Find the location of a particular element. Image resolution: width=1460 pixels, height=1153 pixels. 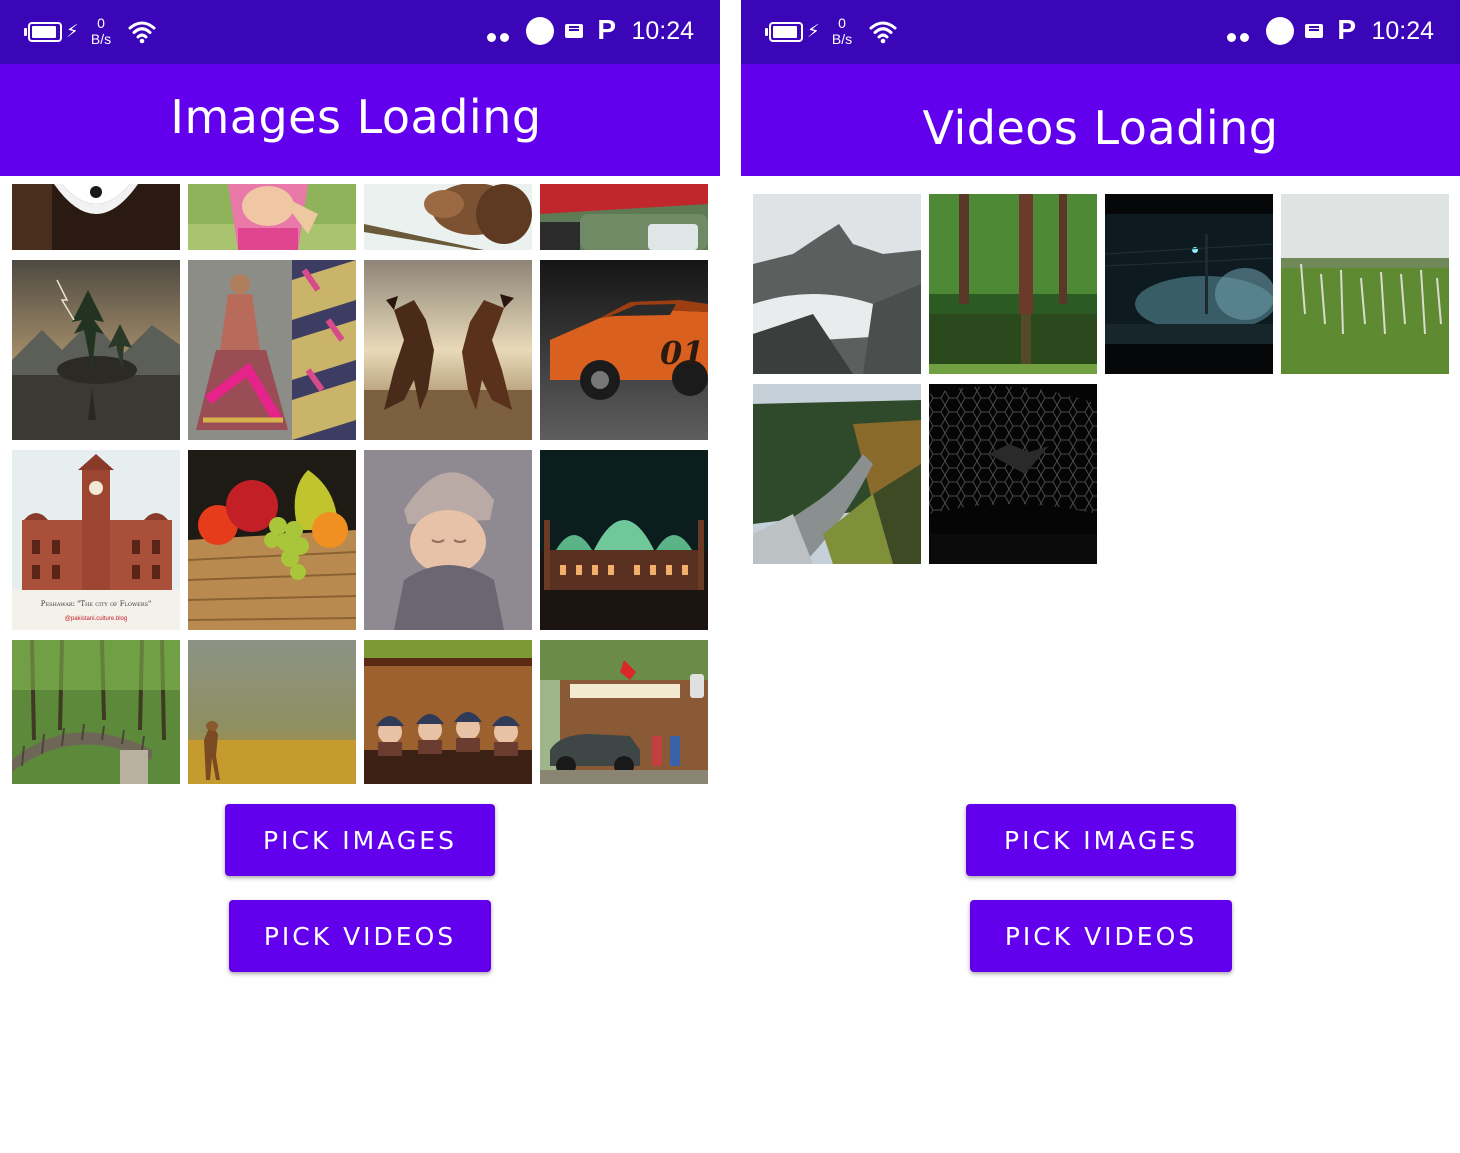

image-caption-handle: @pakistani.culture.blog is located at coordinates (96, 619).